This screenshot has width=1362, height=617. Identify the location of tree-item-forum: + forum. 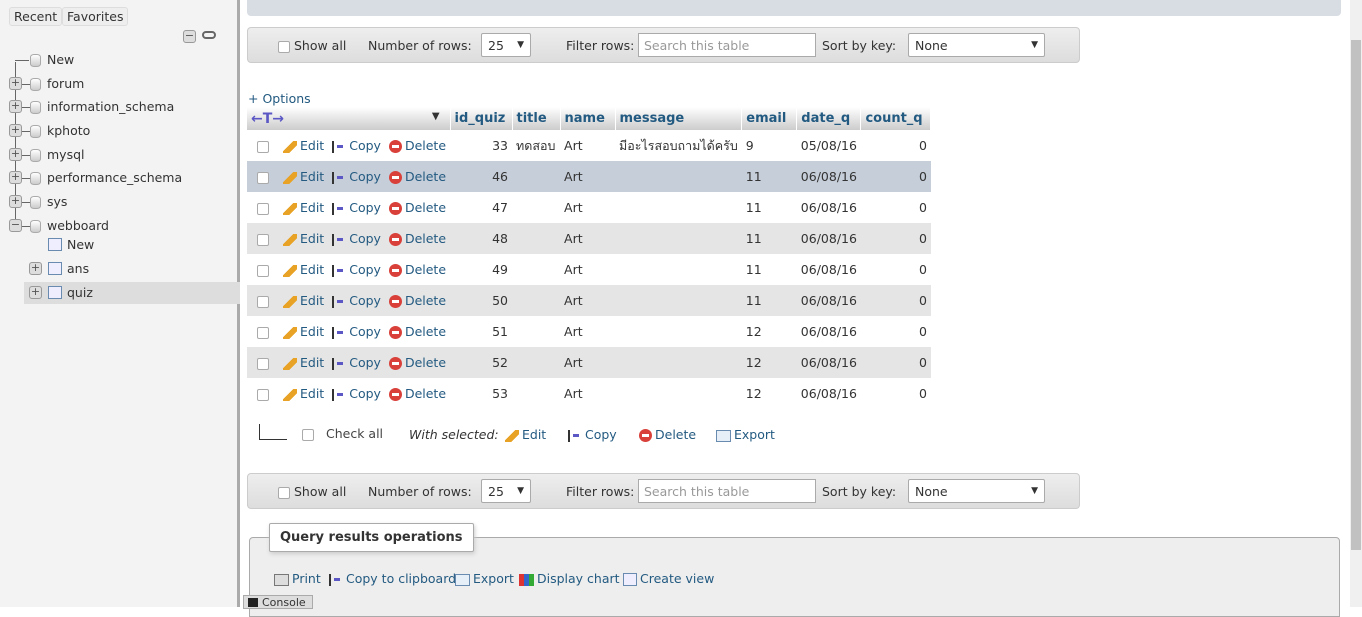
(120, 84).